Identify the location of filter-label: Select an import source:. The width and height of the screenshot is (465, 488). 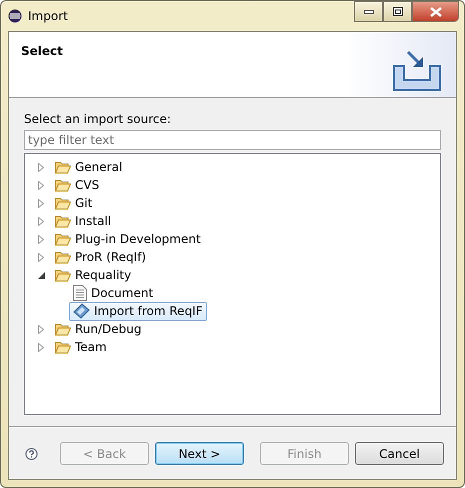
(98, 119).